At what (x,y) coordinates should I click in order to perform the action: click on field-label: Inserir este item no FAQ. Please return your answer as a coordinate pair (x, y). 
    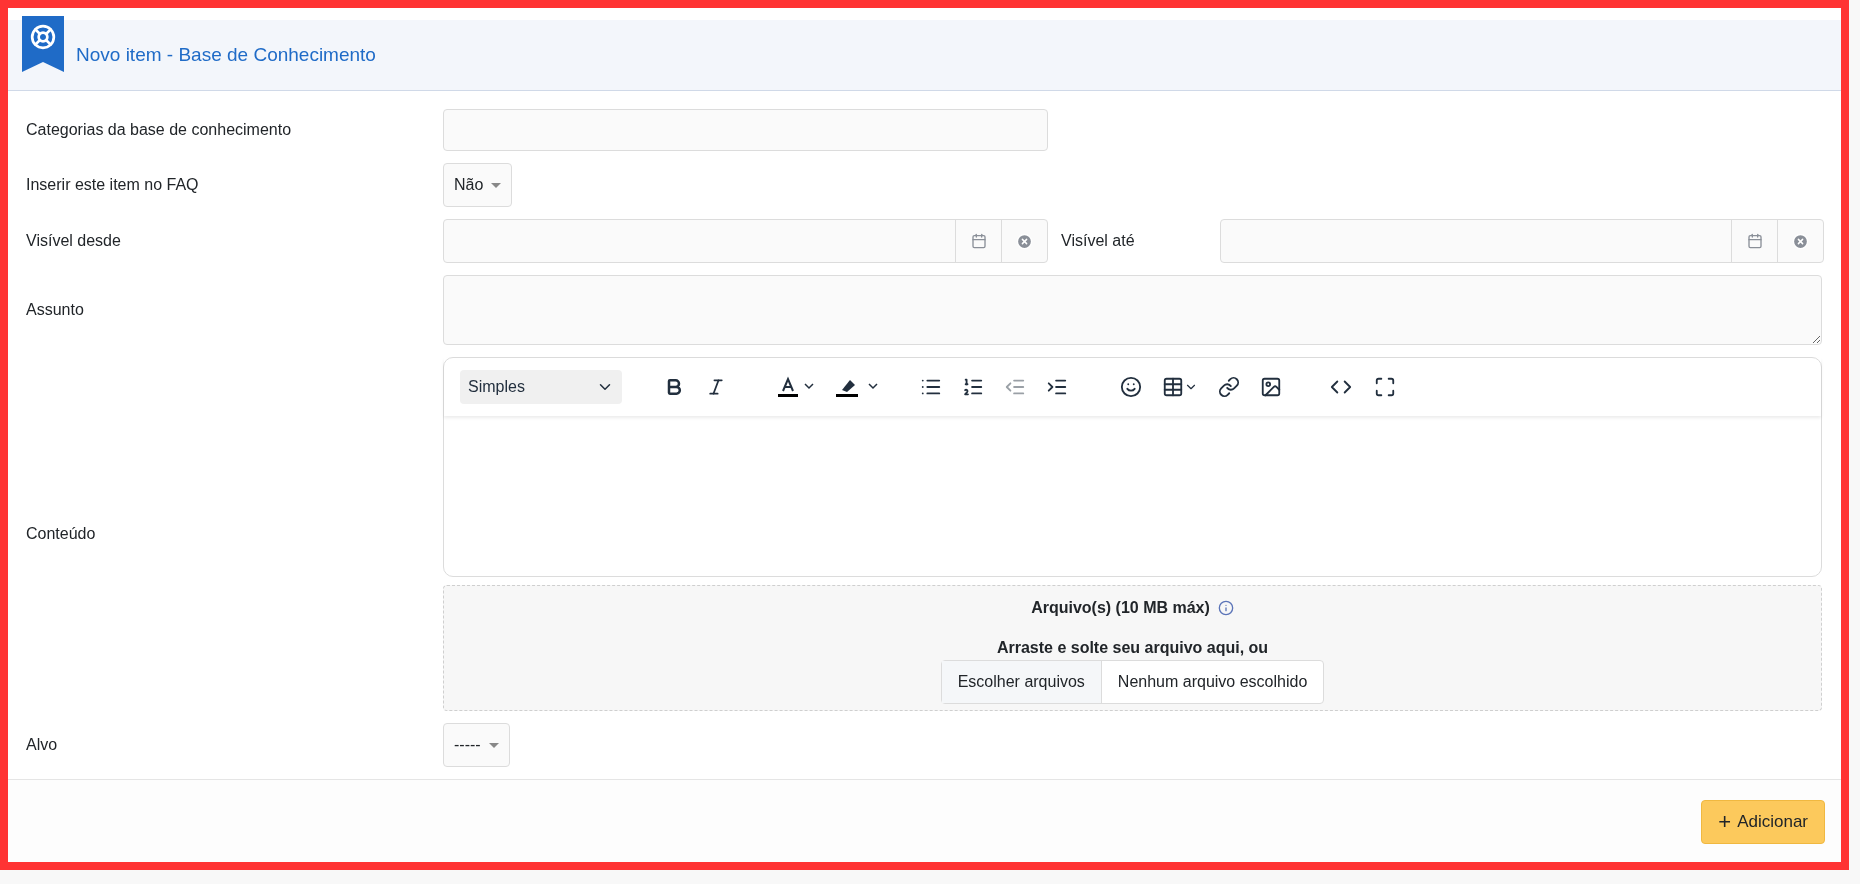
    Looking at the image, I should click on (112, 184).